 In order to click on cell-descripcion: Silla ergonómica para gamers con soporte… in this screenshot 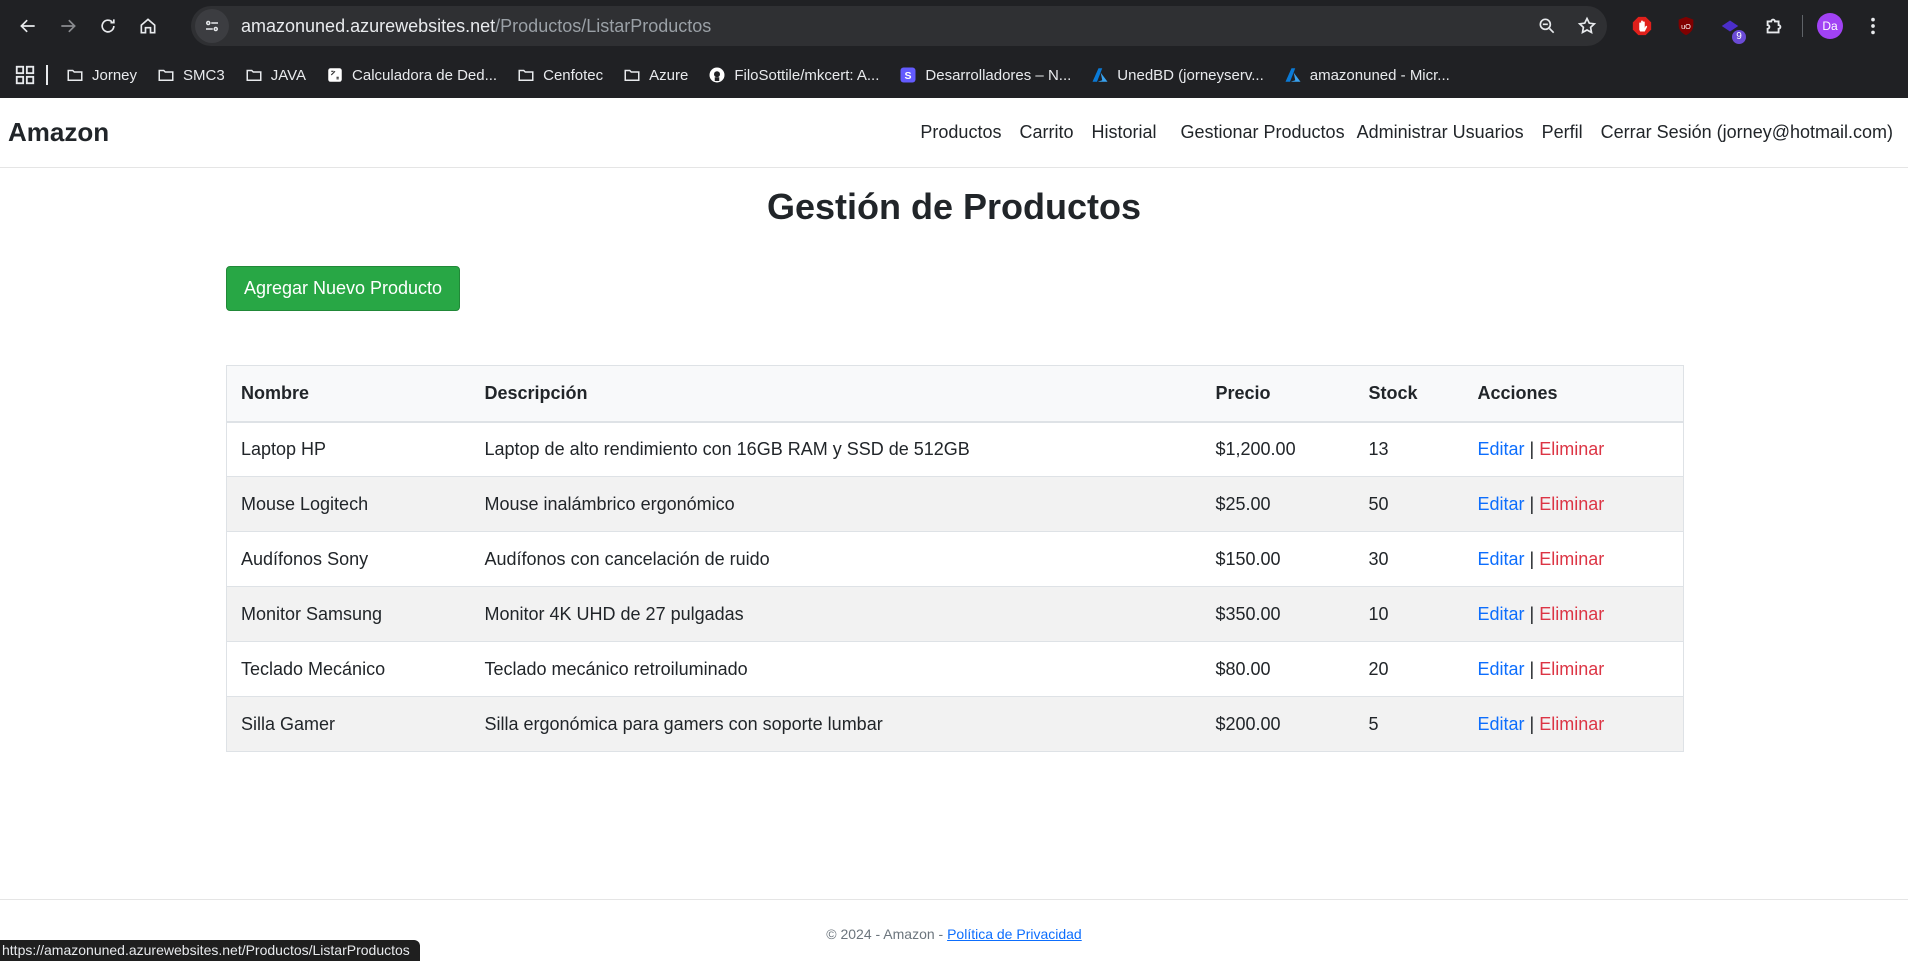, I will do `click(836, 724)`.